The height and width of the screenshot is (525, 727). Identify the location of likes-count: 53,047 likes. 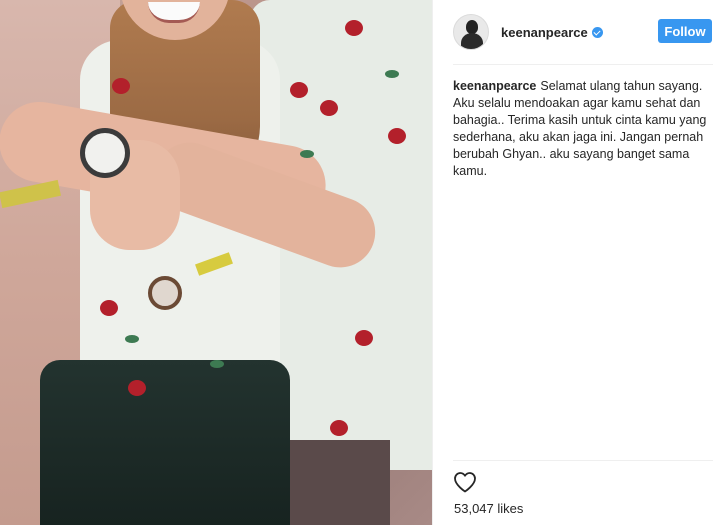
(488, 508).